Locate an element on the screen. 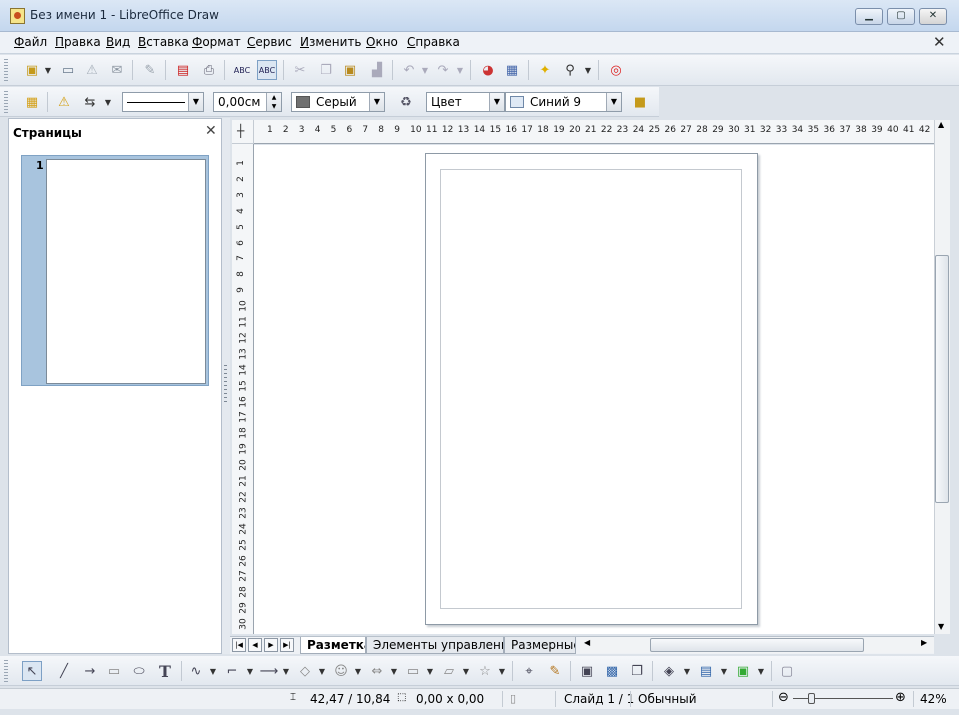 Image resolution: width=959 pixels, height=715 pixels. ruler-corner: ┼ is located at coordinates (243, 132).